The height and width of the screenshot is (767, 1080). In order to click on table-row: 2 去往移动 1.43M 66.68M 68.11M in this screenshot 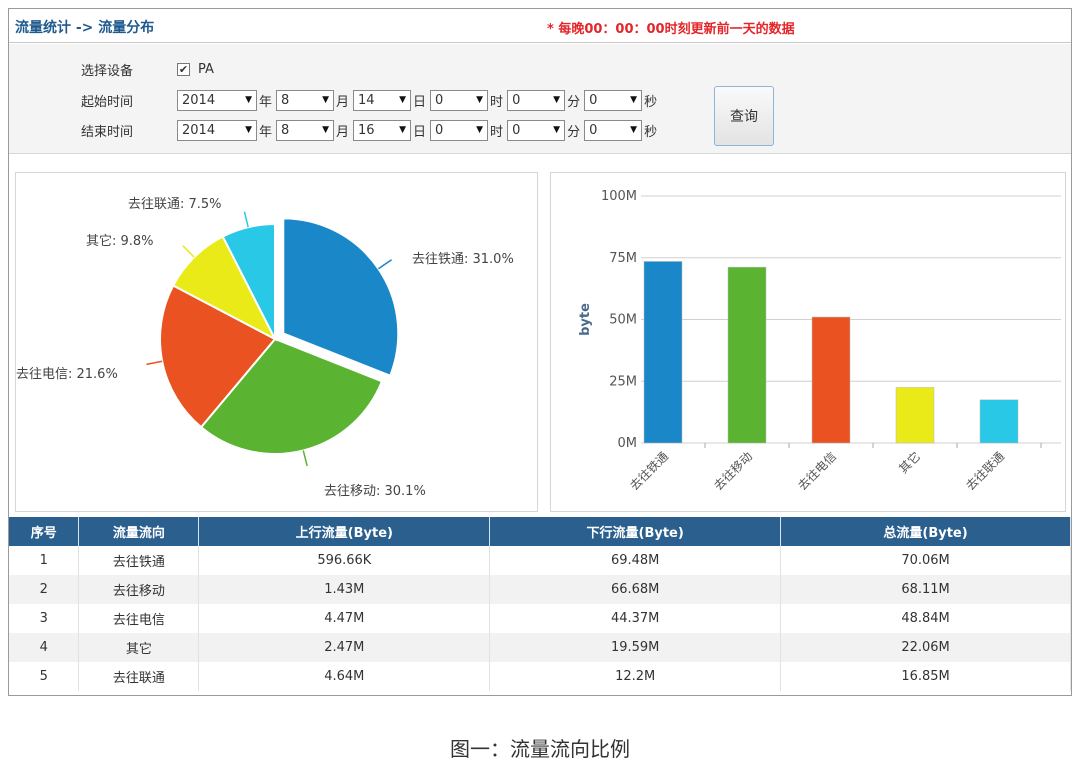, I will do `click(540, 589)`.